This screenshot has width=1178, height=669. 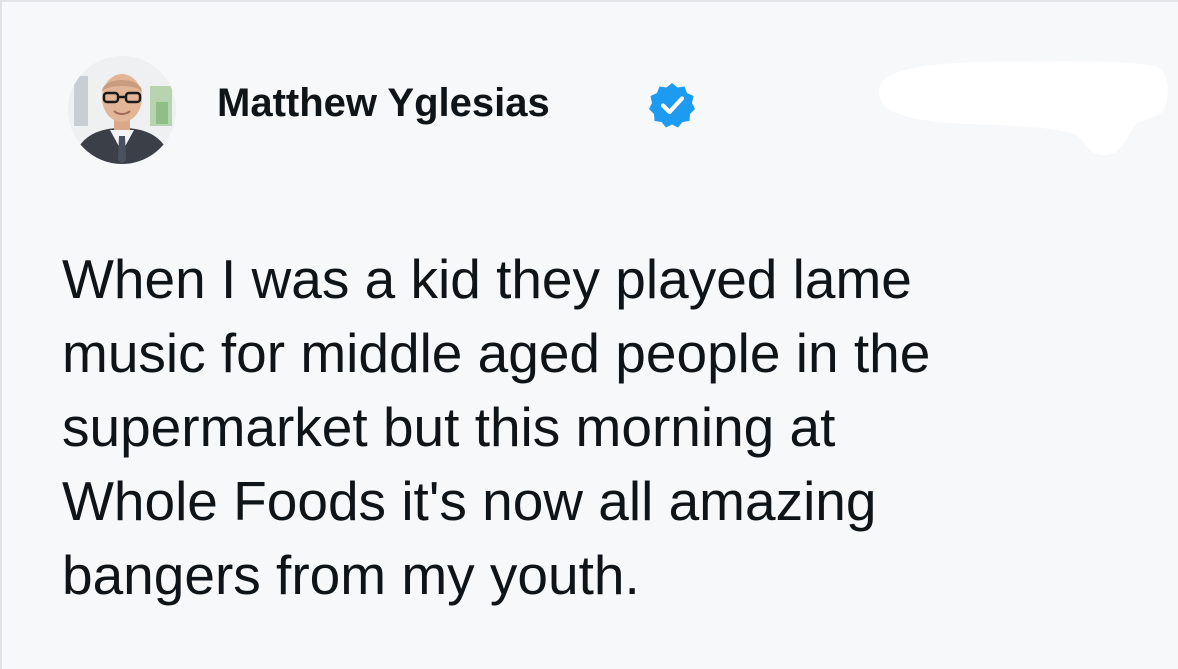 What do you see at coordinates (1024, 106) in the screenshot?
I see `redaction-mark` at bounding box center [1024, 106].